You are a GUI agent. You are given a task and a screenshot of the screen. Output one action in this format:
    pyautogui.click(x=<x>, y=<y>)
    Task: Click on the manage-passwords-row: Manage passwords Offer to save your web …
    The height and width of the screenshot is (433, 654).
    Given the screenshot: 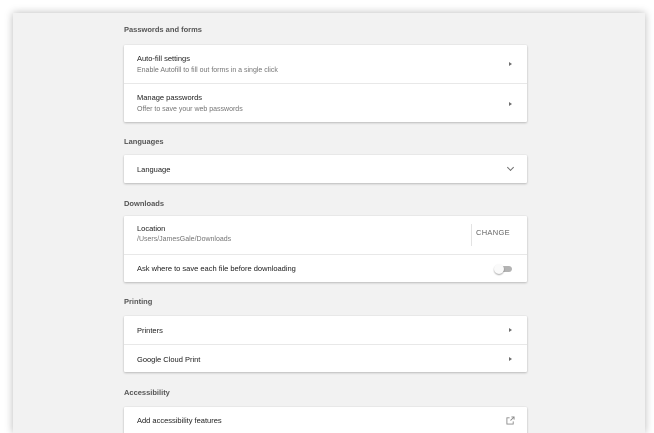 What is the action you would take?
    pyautogui.click(x=325, y=102)
    